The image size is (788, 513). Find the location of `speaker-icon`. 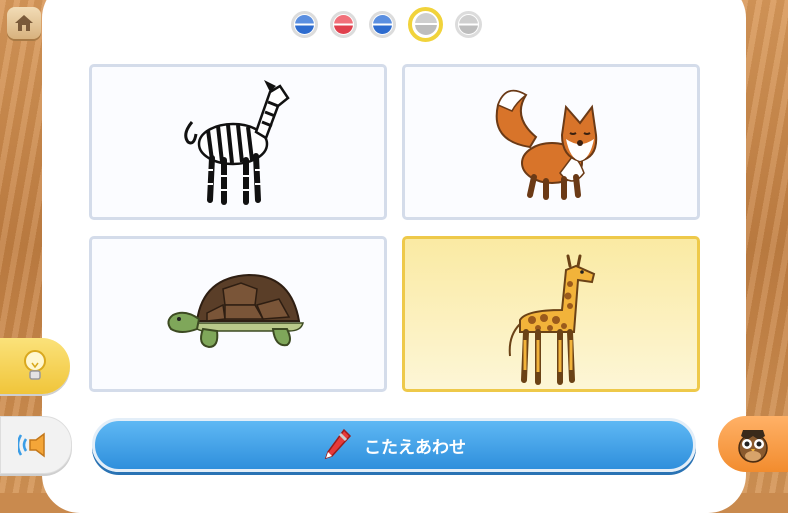

speaker-icon is located at coordinates (31, 445).